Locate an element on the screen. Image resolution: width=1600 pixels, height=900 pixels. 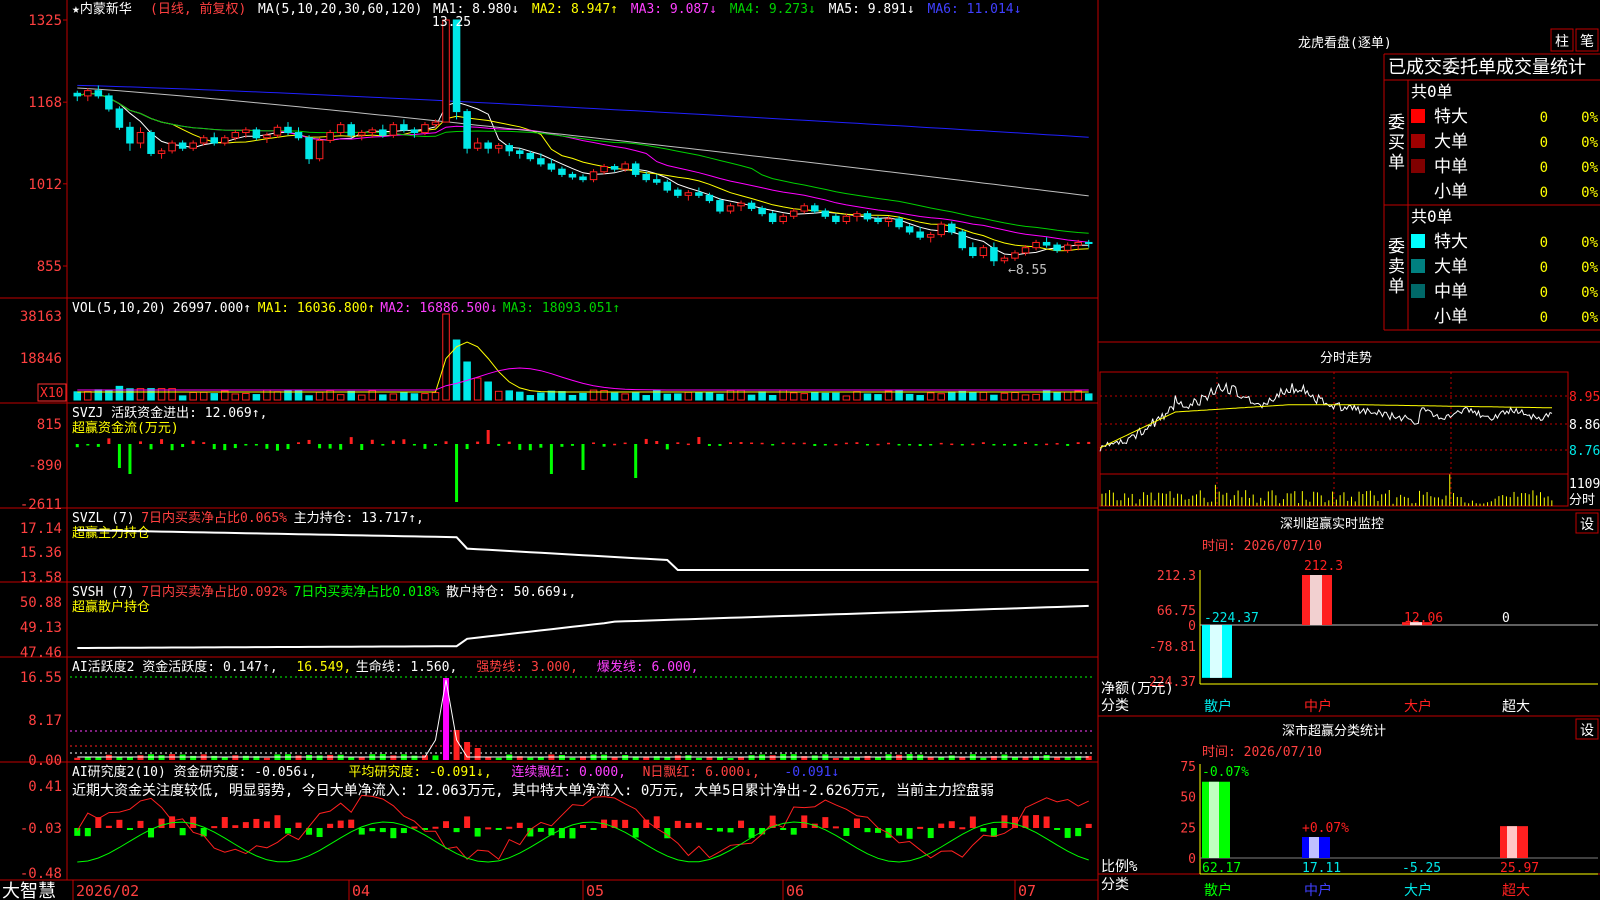
panel-y-tick: 815 is located at coordinates (49, 425).